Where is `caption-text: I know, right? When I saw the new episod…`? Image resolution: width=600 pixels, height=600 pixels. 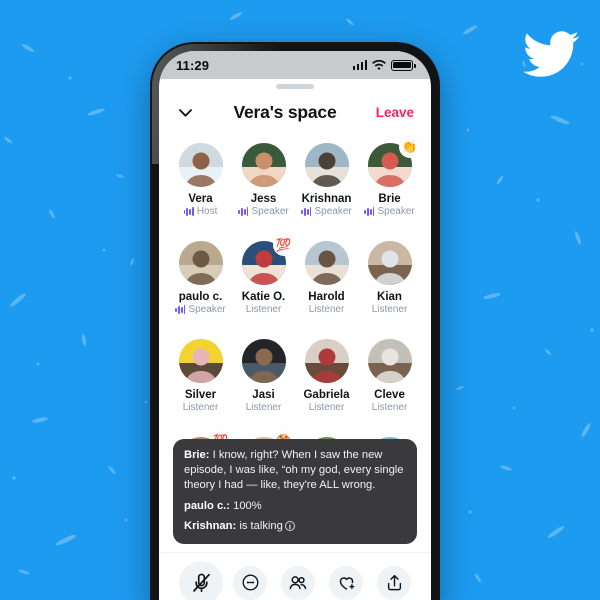
caption-text: I know, right? When I saw the new episod… is located at coordinates (294, 470).